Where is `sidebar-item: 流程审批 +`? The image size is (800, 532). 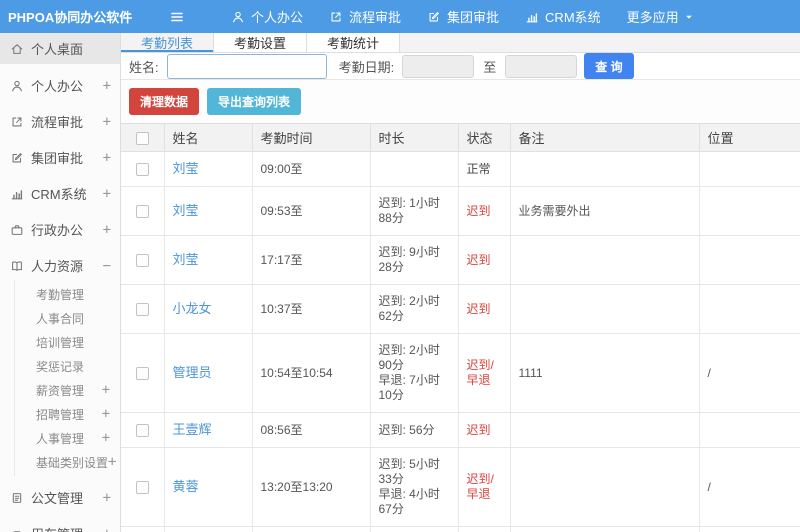
sidebar-item: 流程审批 + is located at coordinates (60, 121).